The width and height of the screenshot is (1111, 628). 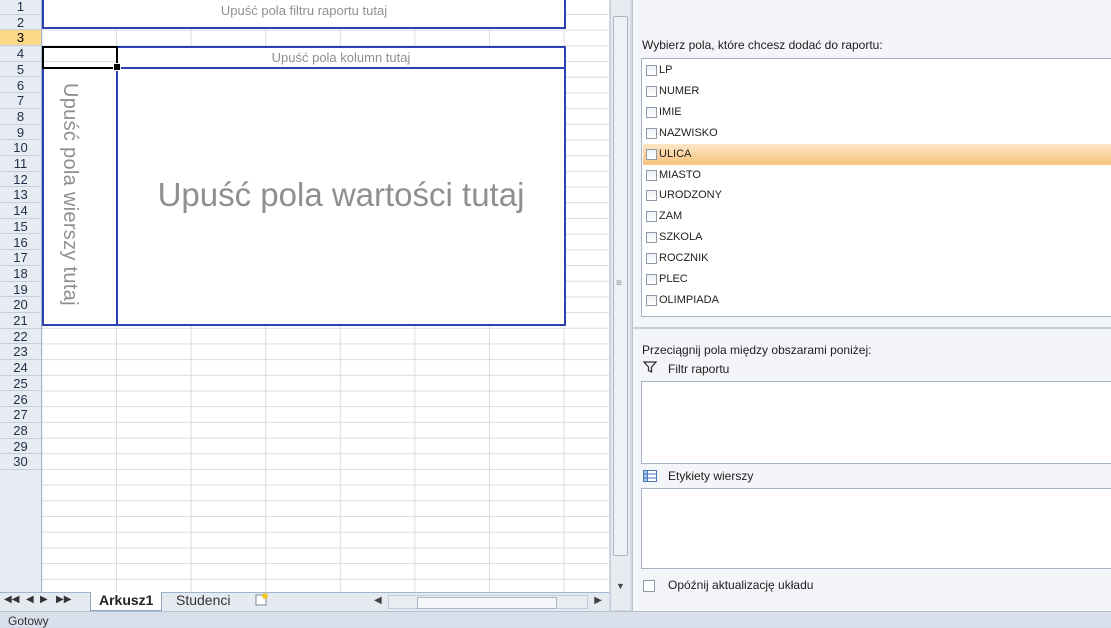 I want to click on field-item-plec: PLEC, so click(x=877, y=279).